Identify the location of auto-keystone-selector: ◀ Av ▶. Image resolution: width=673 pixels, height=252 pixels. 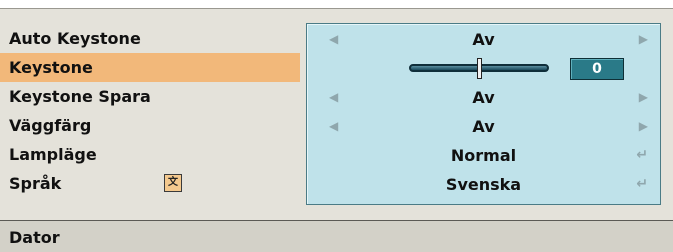
(483, 39).